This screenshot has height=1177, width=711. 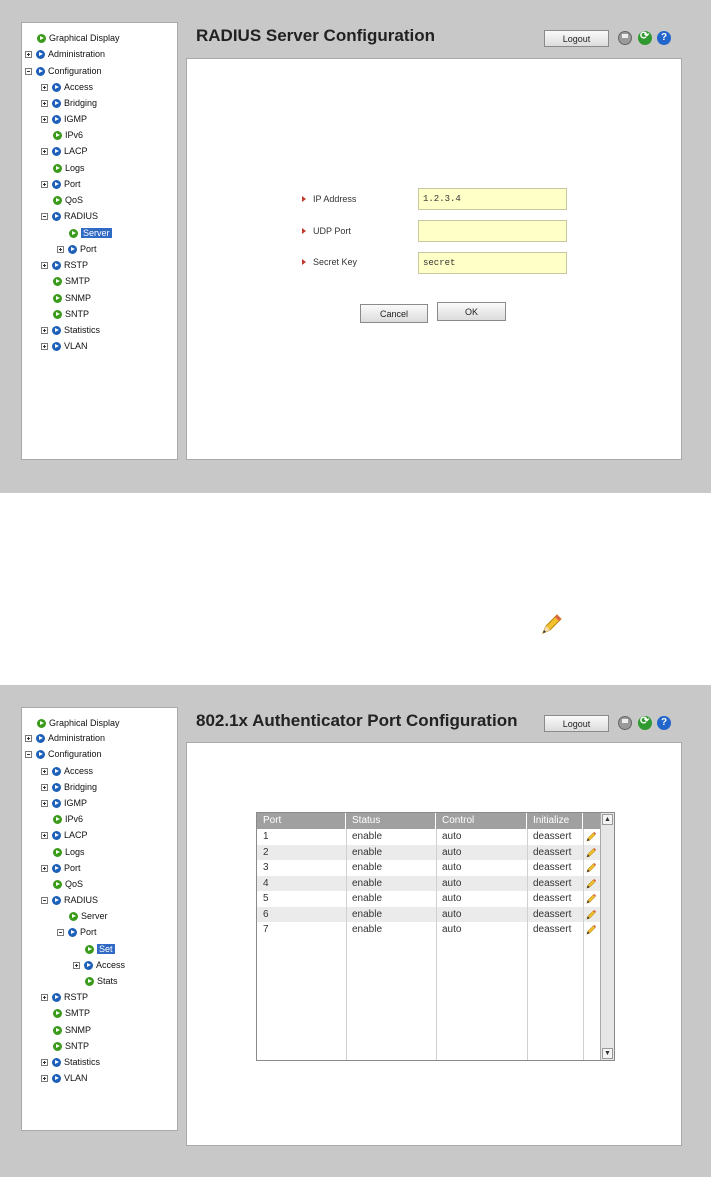 What do you see at coordinates (100, 949) in the screenshot?
I see `tree-item-set: Set` at bounding box center [100, 949].